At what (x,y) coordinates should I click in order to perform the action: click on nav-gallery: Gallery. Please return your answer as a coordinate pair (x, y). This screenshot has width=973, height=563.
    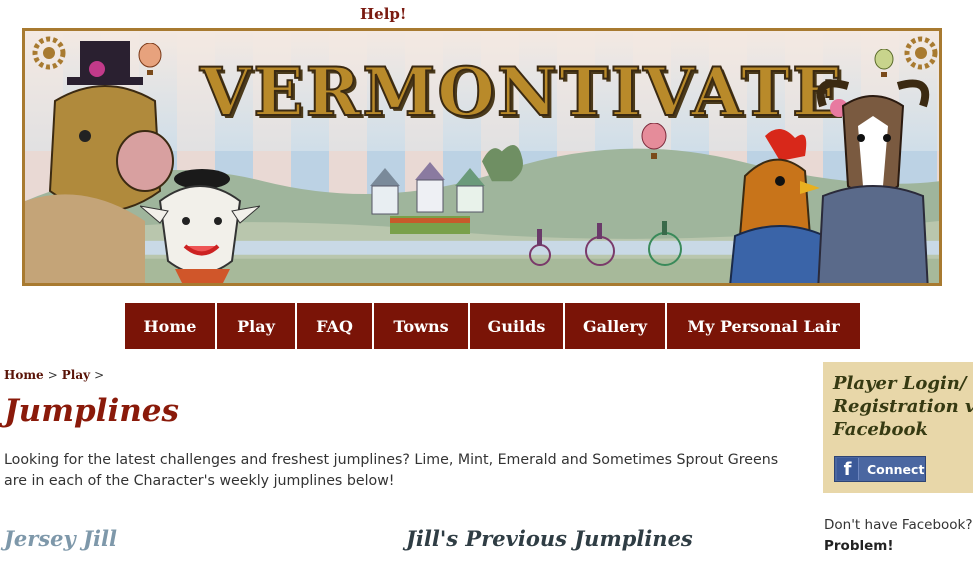
    Looking at the image, I should click on (616, 326).